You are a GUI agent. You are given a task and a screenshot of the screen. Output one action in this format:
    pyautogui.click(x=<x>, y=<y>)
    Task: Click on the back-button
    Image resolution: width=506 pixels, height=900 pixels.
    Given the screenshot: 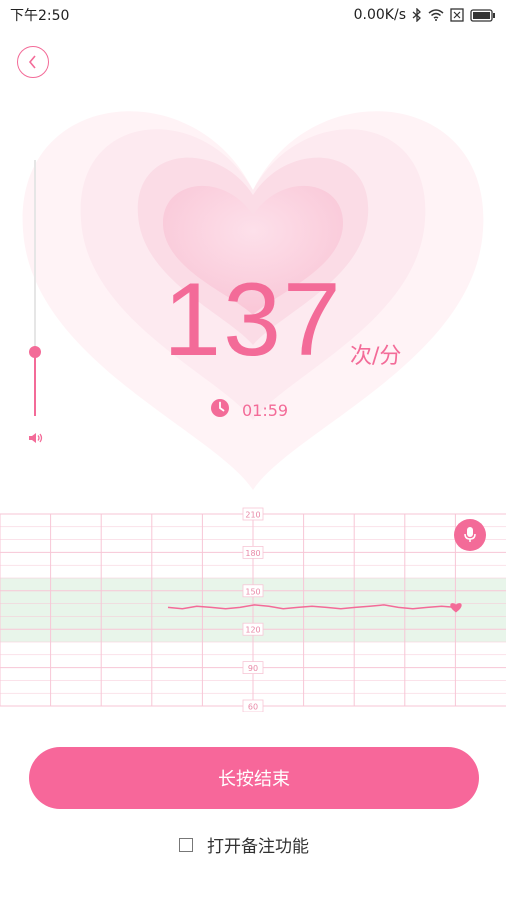 What is the action you would take?
    pyautogui.click(x=33, y=62)
    